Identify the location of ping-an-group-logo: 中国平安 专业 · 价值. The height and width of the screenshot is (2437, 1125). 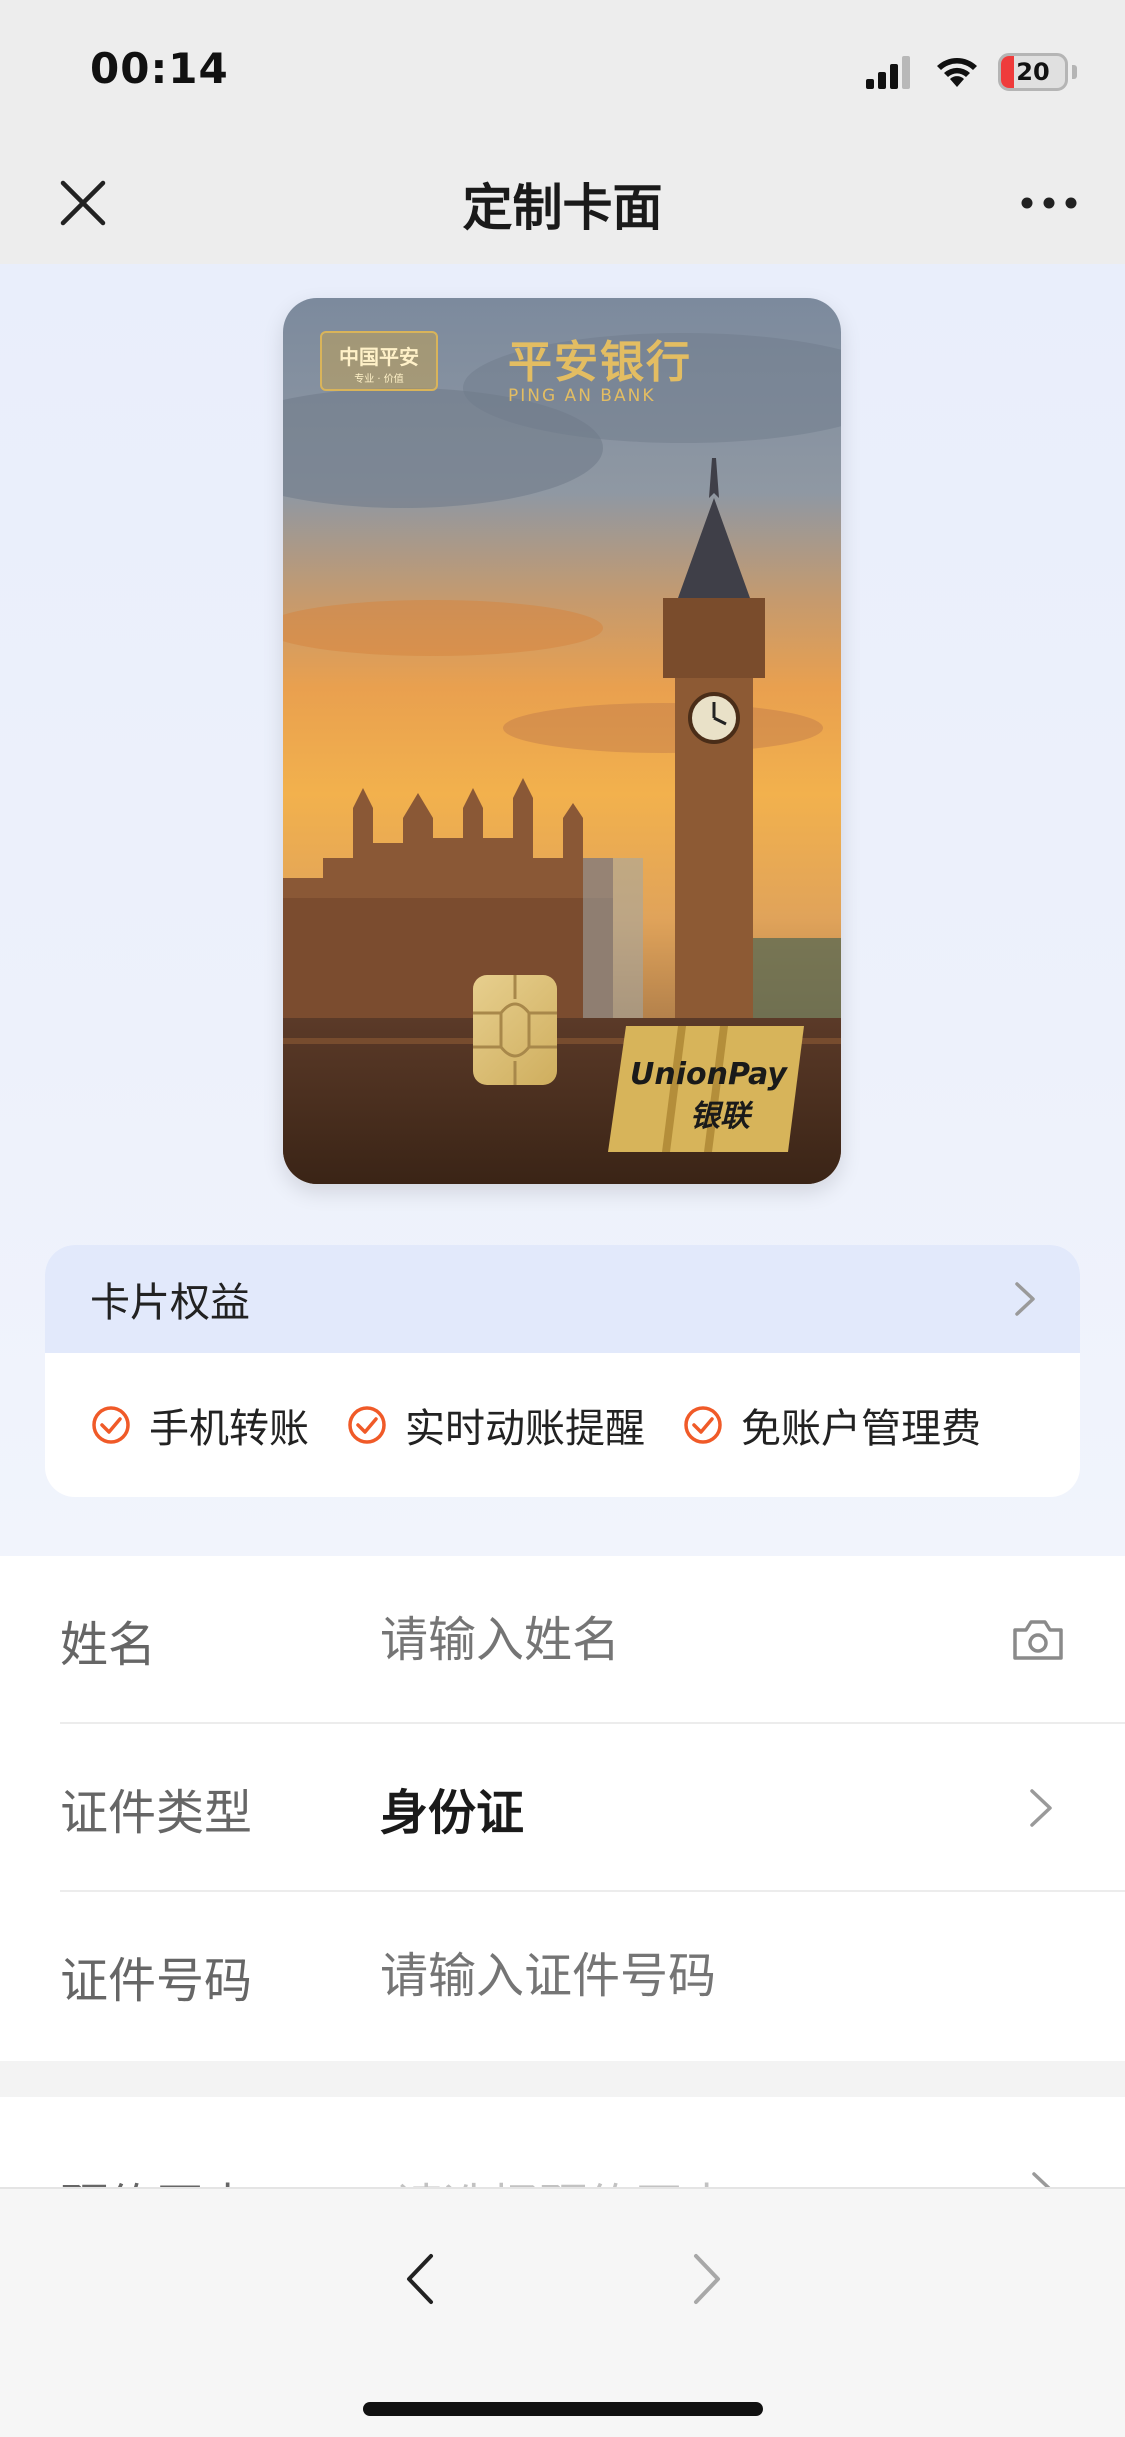
(379, 361).